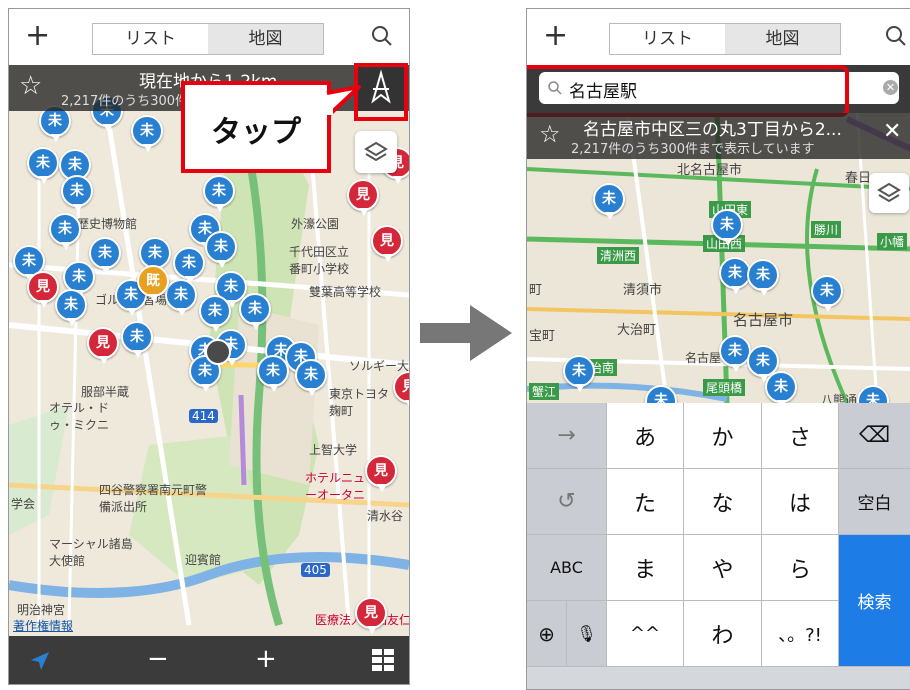 The width and height of the screenshot is (910, 690). What do you see at coordinates (158, 659) in the screenshot?
I see `zoom-out-button: −` at bounding box center [158, 659].